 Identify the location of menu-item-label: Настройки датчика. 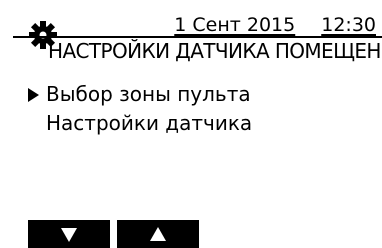
(149, 123).